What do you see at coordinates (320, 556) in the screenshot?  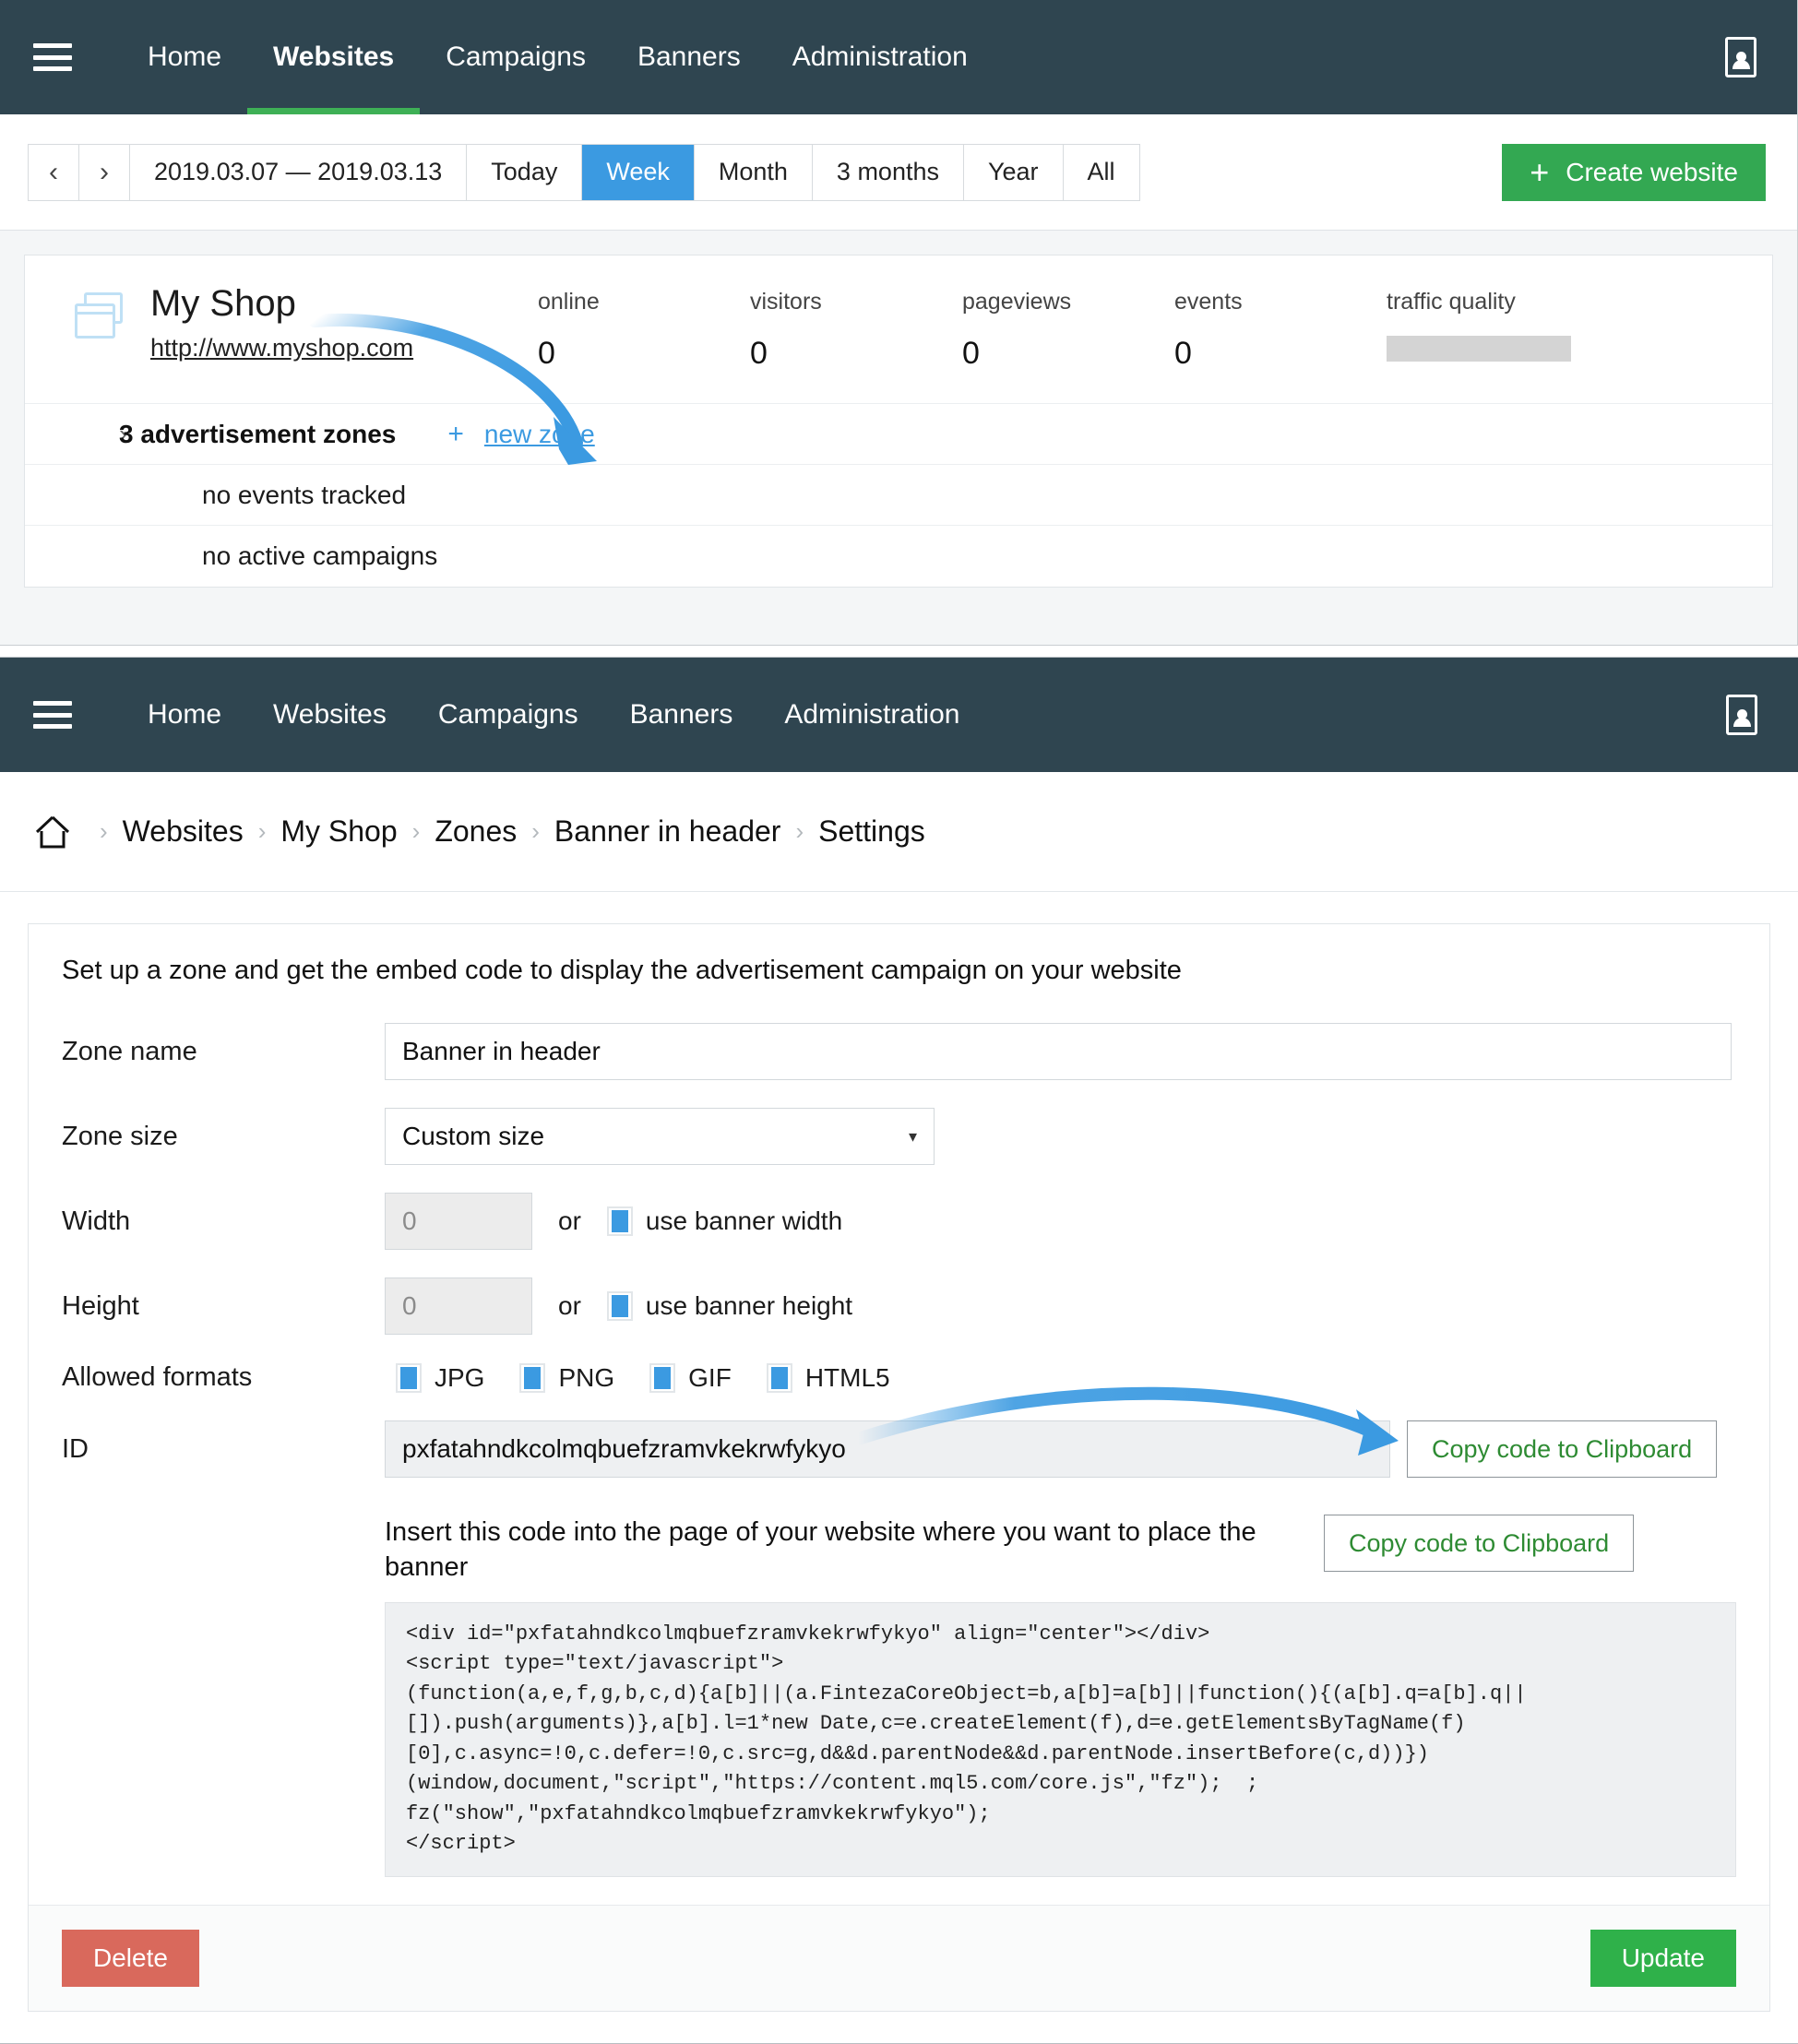 I see `no-campaigns-label: no active campaigns` at bounding box center [320, 556].